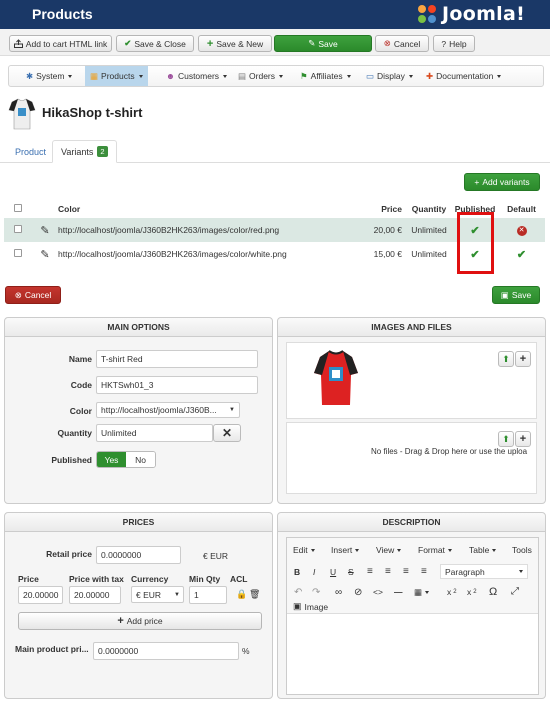 The image size is (550, 710). What do you see at coordinates (521, 231) in the screenshot?
I see `not-default-icon: ✕` at bounding box center [521, 231].